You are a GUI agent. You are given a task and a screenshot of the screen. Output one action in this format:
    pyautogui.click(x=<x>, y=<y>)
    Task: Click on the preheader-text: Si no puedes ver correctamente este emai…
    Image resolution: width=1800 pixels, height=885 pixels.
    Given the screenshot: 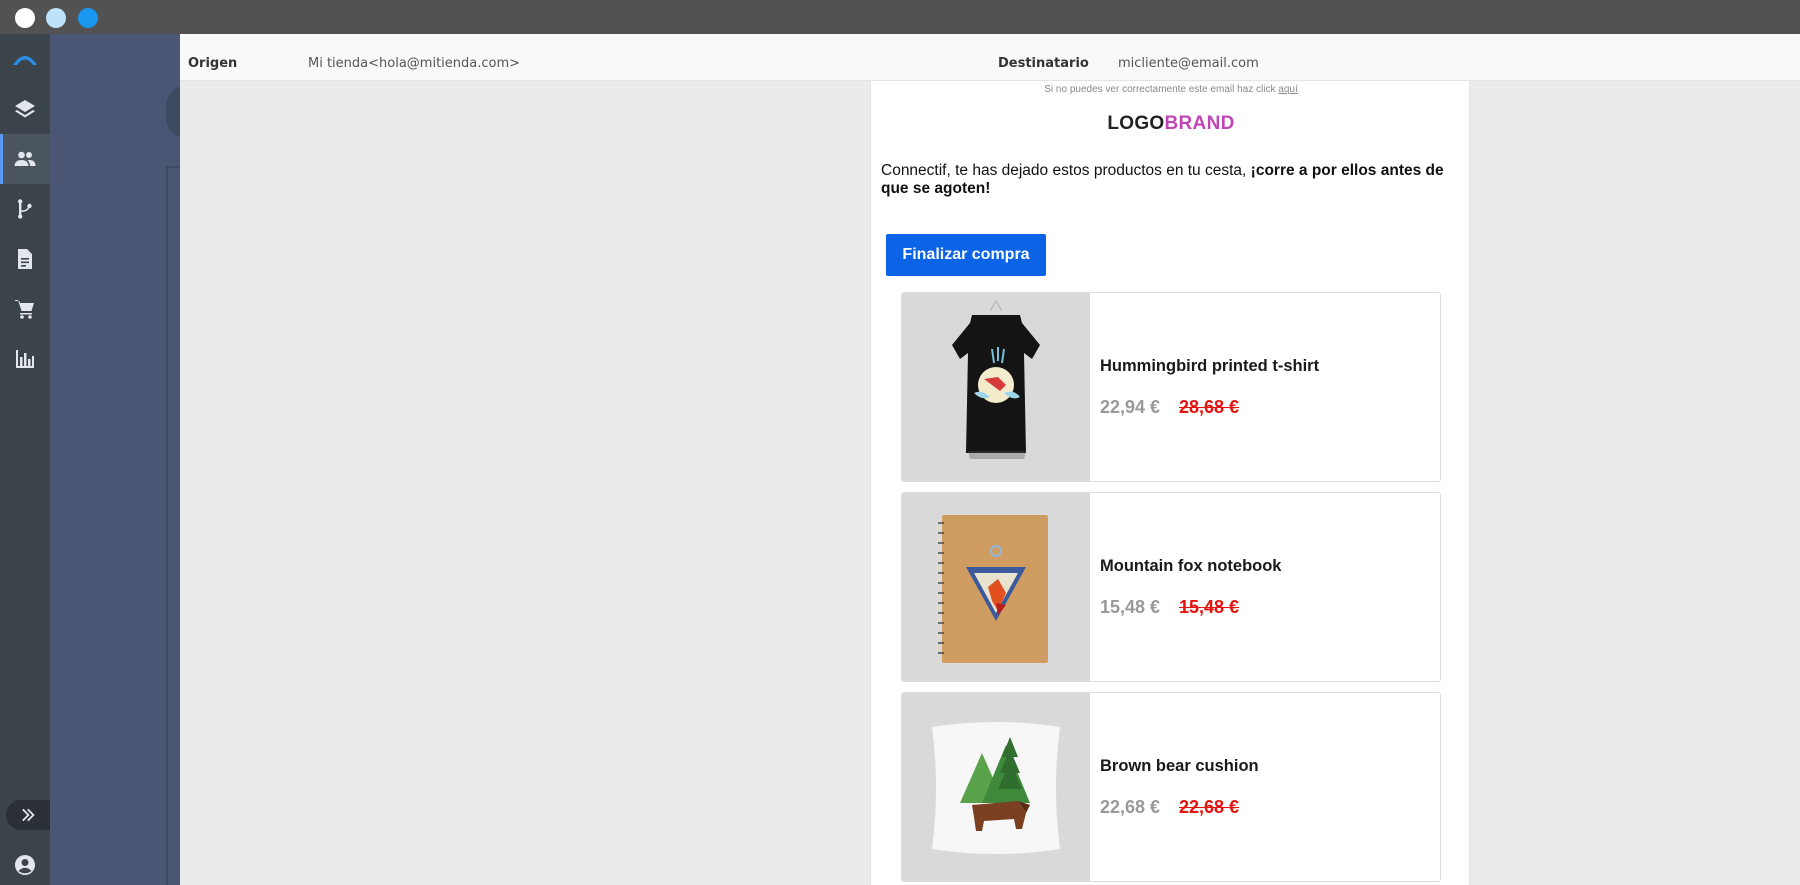 What is the action you would take?
    pyautogui.click(x=1160, y=89)
    